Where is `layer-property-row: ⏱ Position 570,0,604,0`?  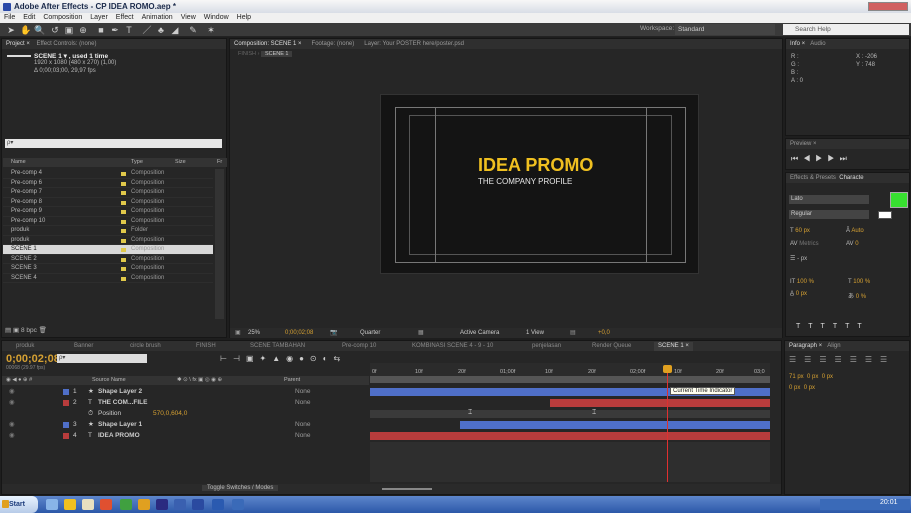
layer-property-row: ⏱ Position 570,0,604,0 is located at coordinates (186, 414).